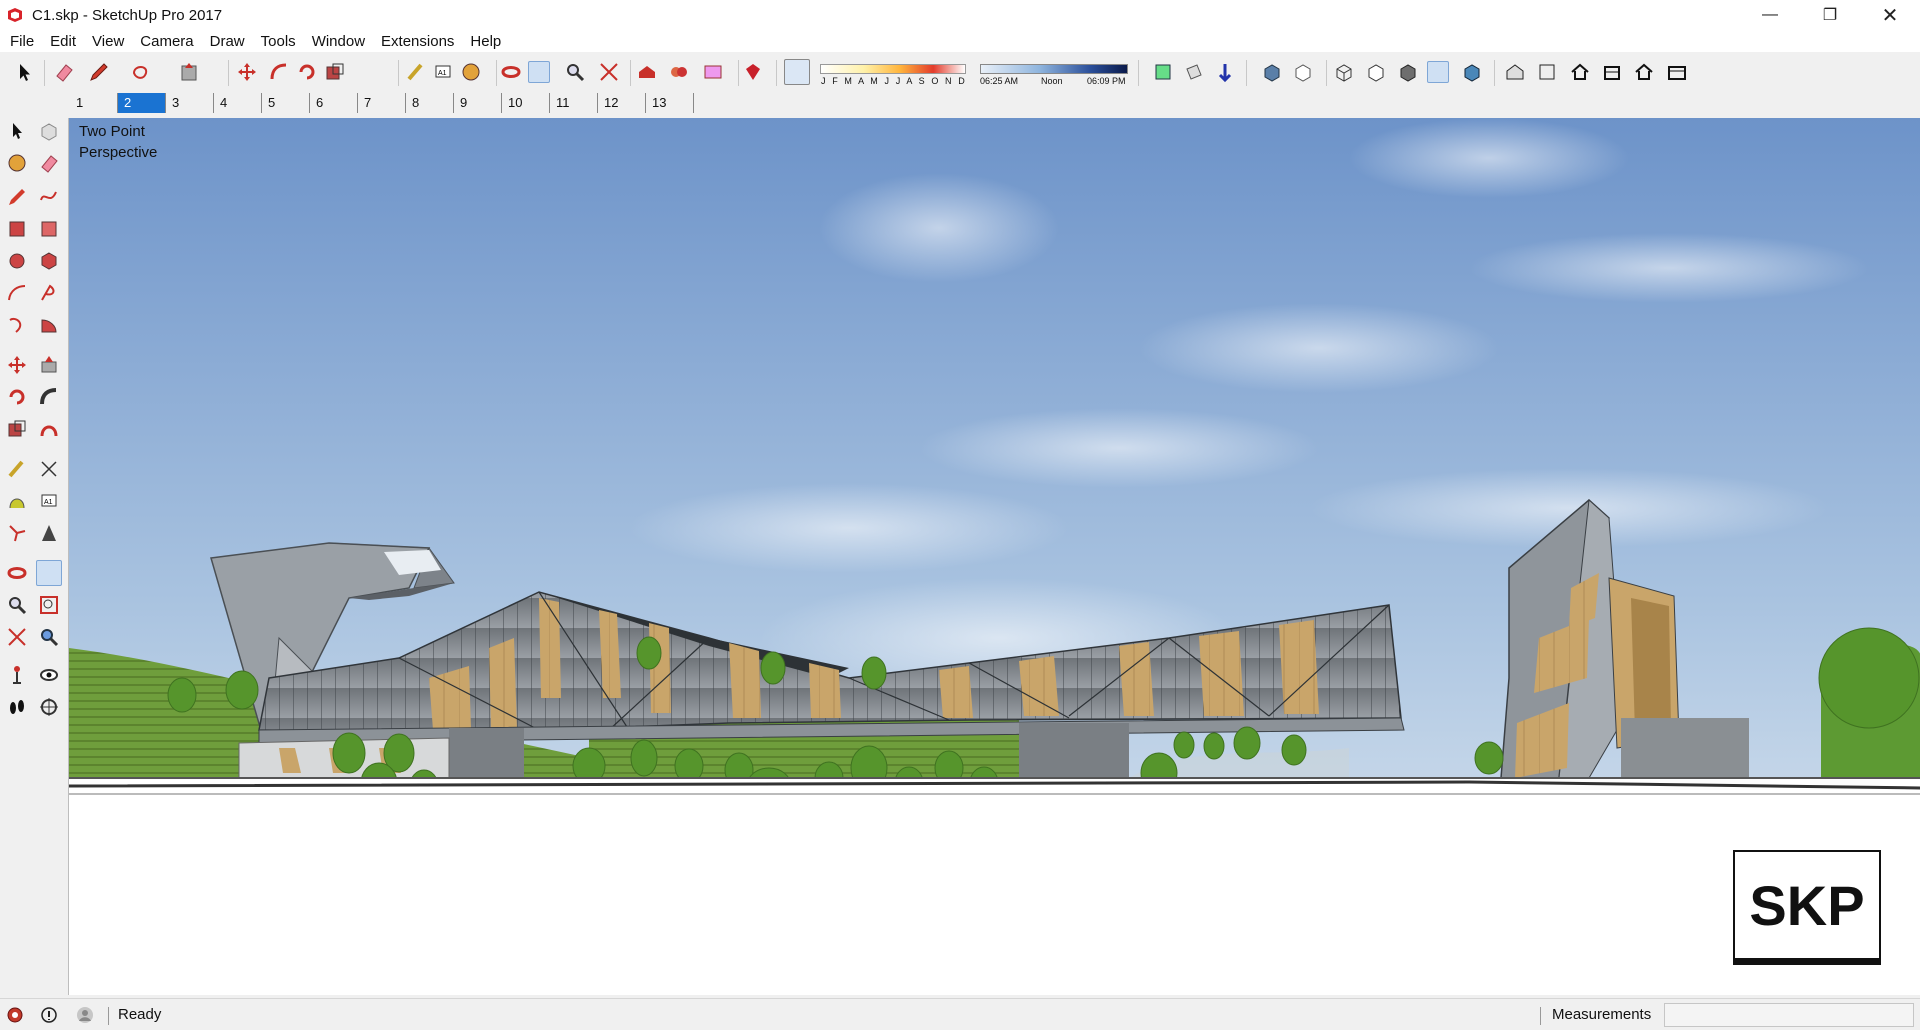 The width and height of the screenshot is (1920, 1030). I want to click on pie-icon, so click(49, 325).